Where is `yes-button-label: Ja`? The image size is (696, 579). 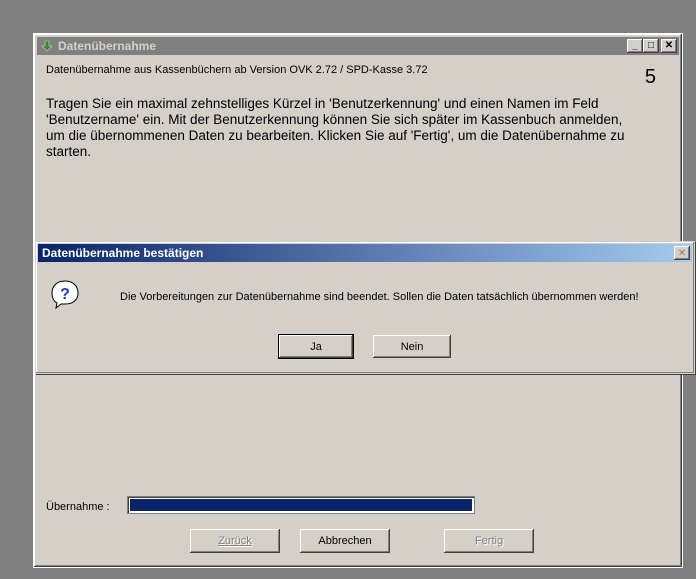 yes-button-label: Ja is located at coordinates (316, 346).